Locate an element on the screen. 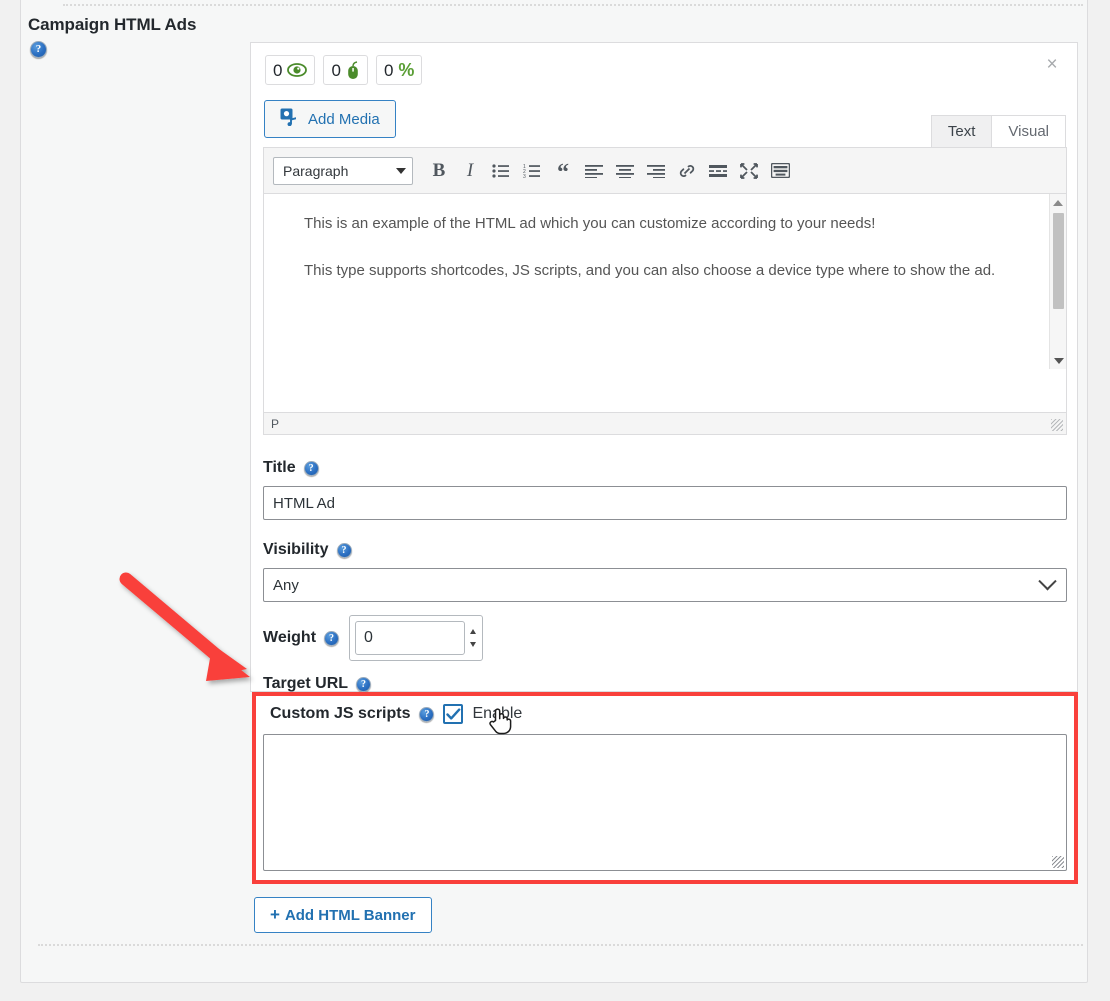 This screenshot has width=1110, height=1001. percent-icon: % is located at coordinates (406, 70).